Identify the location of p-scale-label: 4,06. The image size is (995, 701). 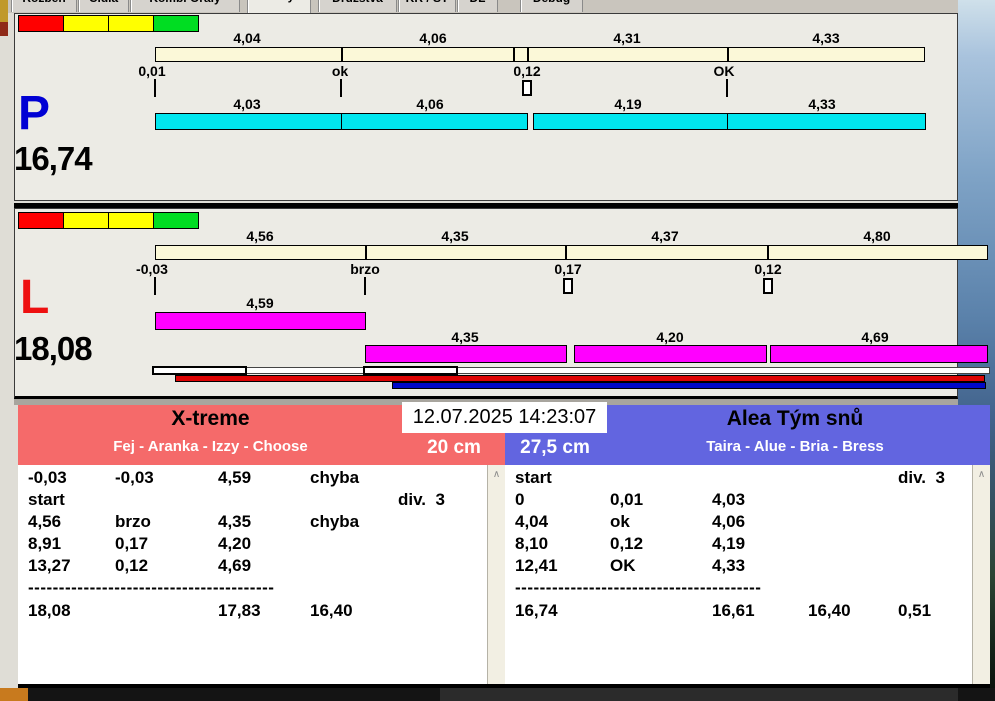
(433, 38).